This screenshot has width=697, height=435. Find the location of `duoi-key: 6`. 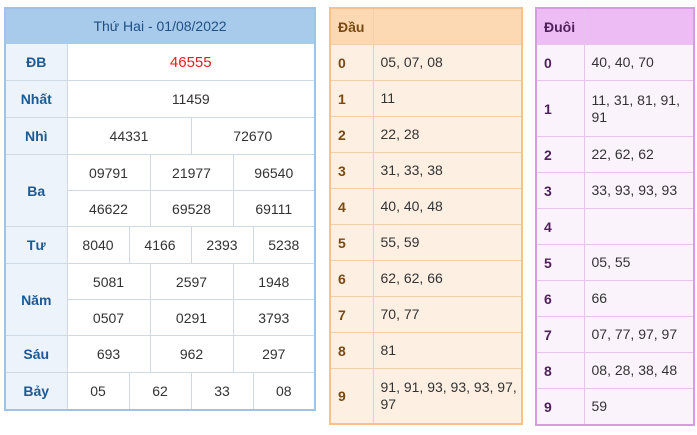

duoi-key: 6 is located at coordinates (560, 298).